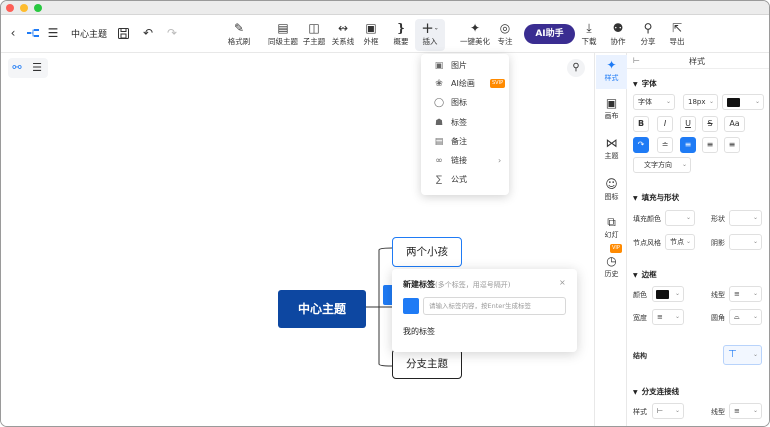 This screenshot has width=770, height=427. I want to click on format-painter-icon: ✎, so click(239, 28).